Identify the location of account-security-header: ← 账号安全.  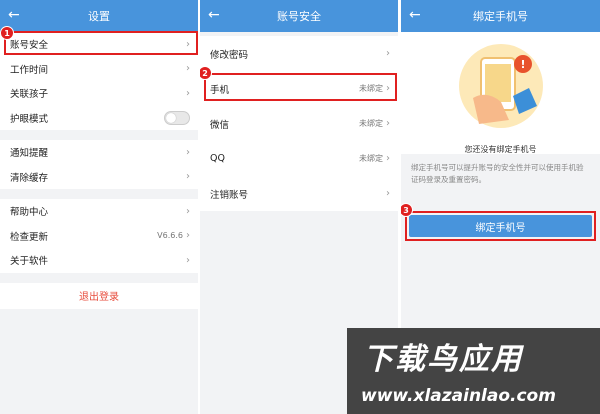
(299, 16).